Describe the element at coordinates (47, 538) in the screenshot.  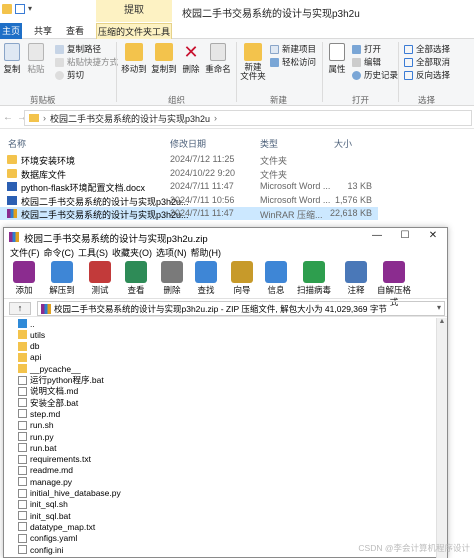
I see `archive-item: configs.yaml` at that location.